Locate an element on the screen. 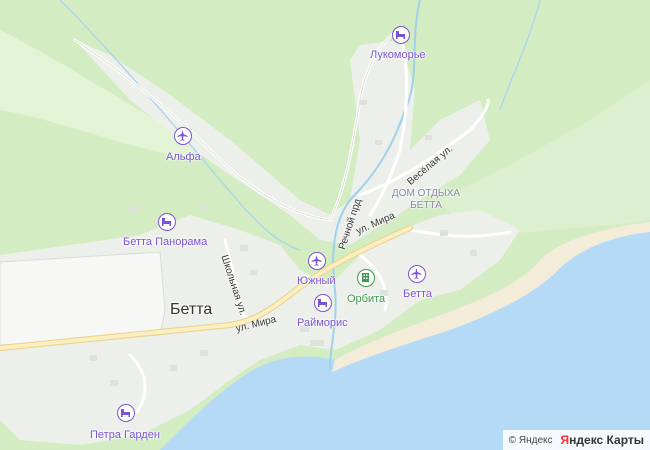 This screenshot has width=650, height=450. hotel-pin-lukomorye is located at coordinates (401, 35).